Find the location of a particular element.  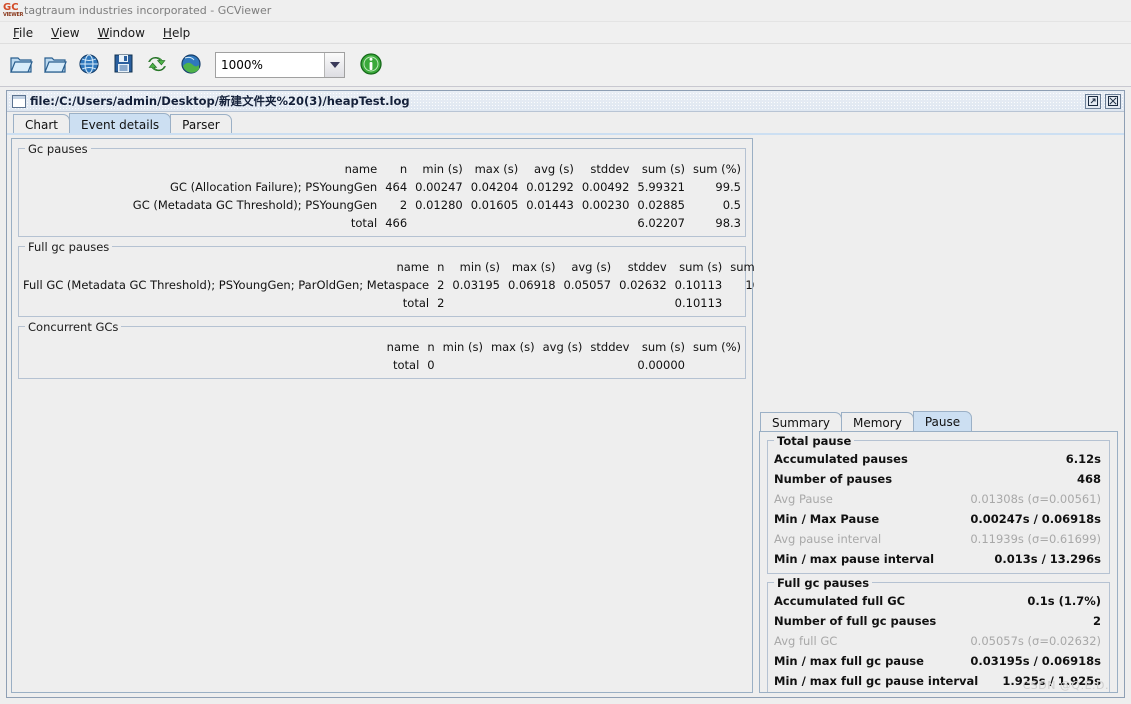

cell-min is located at coordinates (476, 303).